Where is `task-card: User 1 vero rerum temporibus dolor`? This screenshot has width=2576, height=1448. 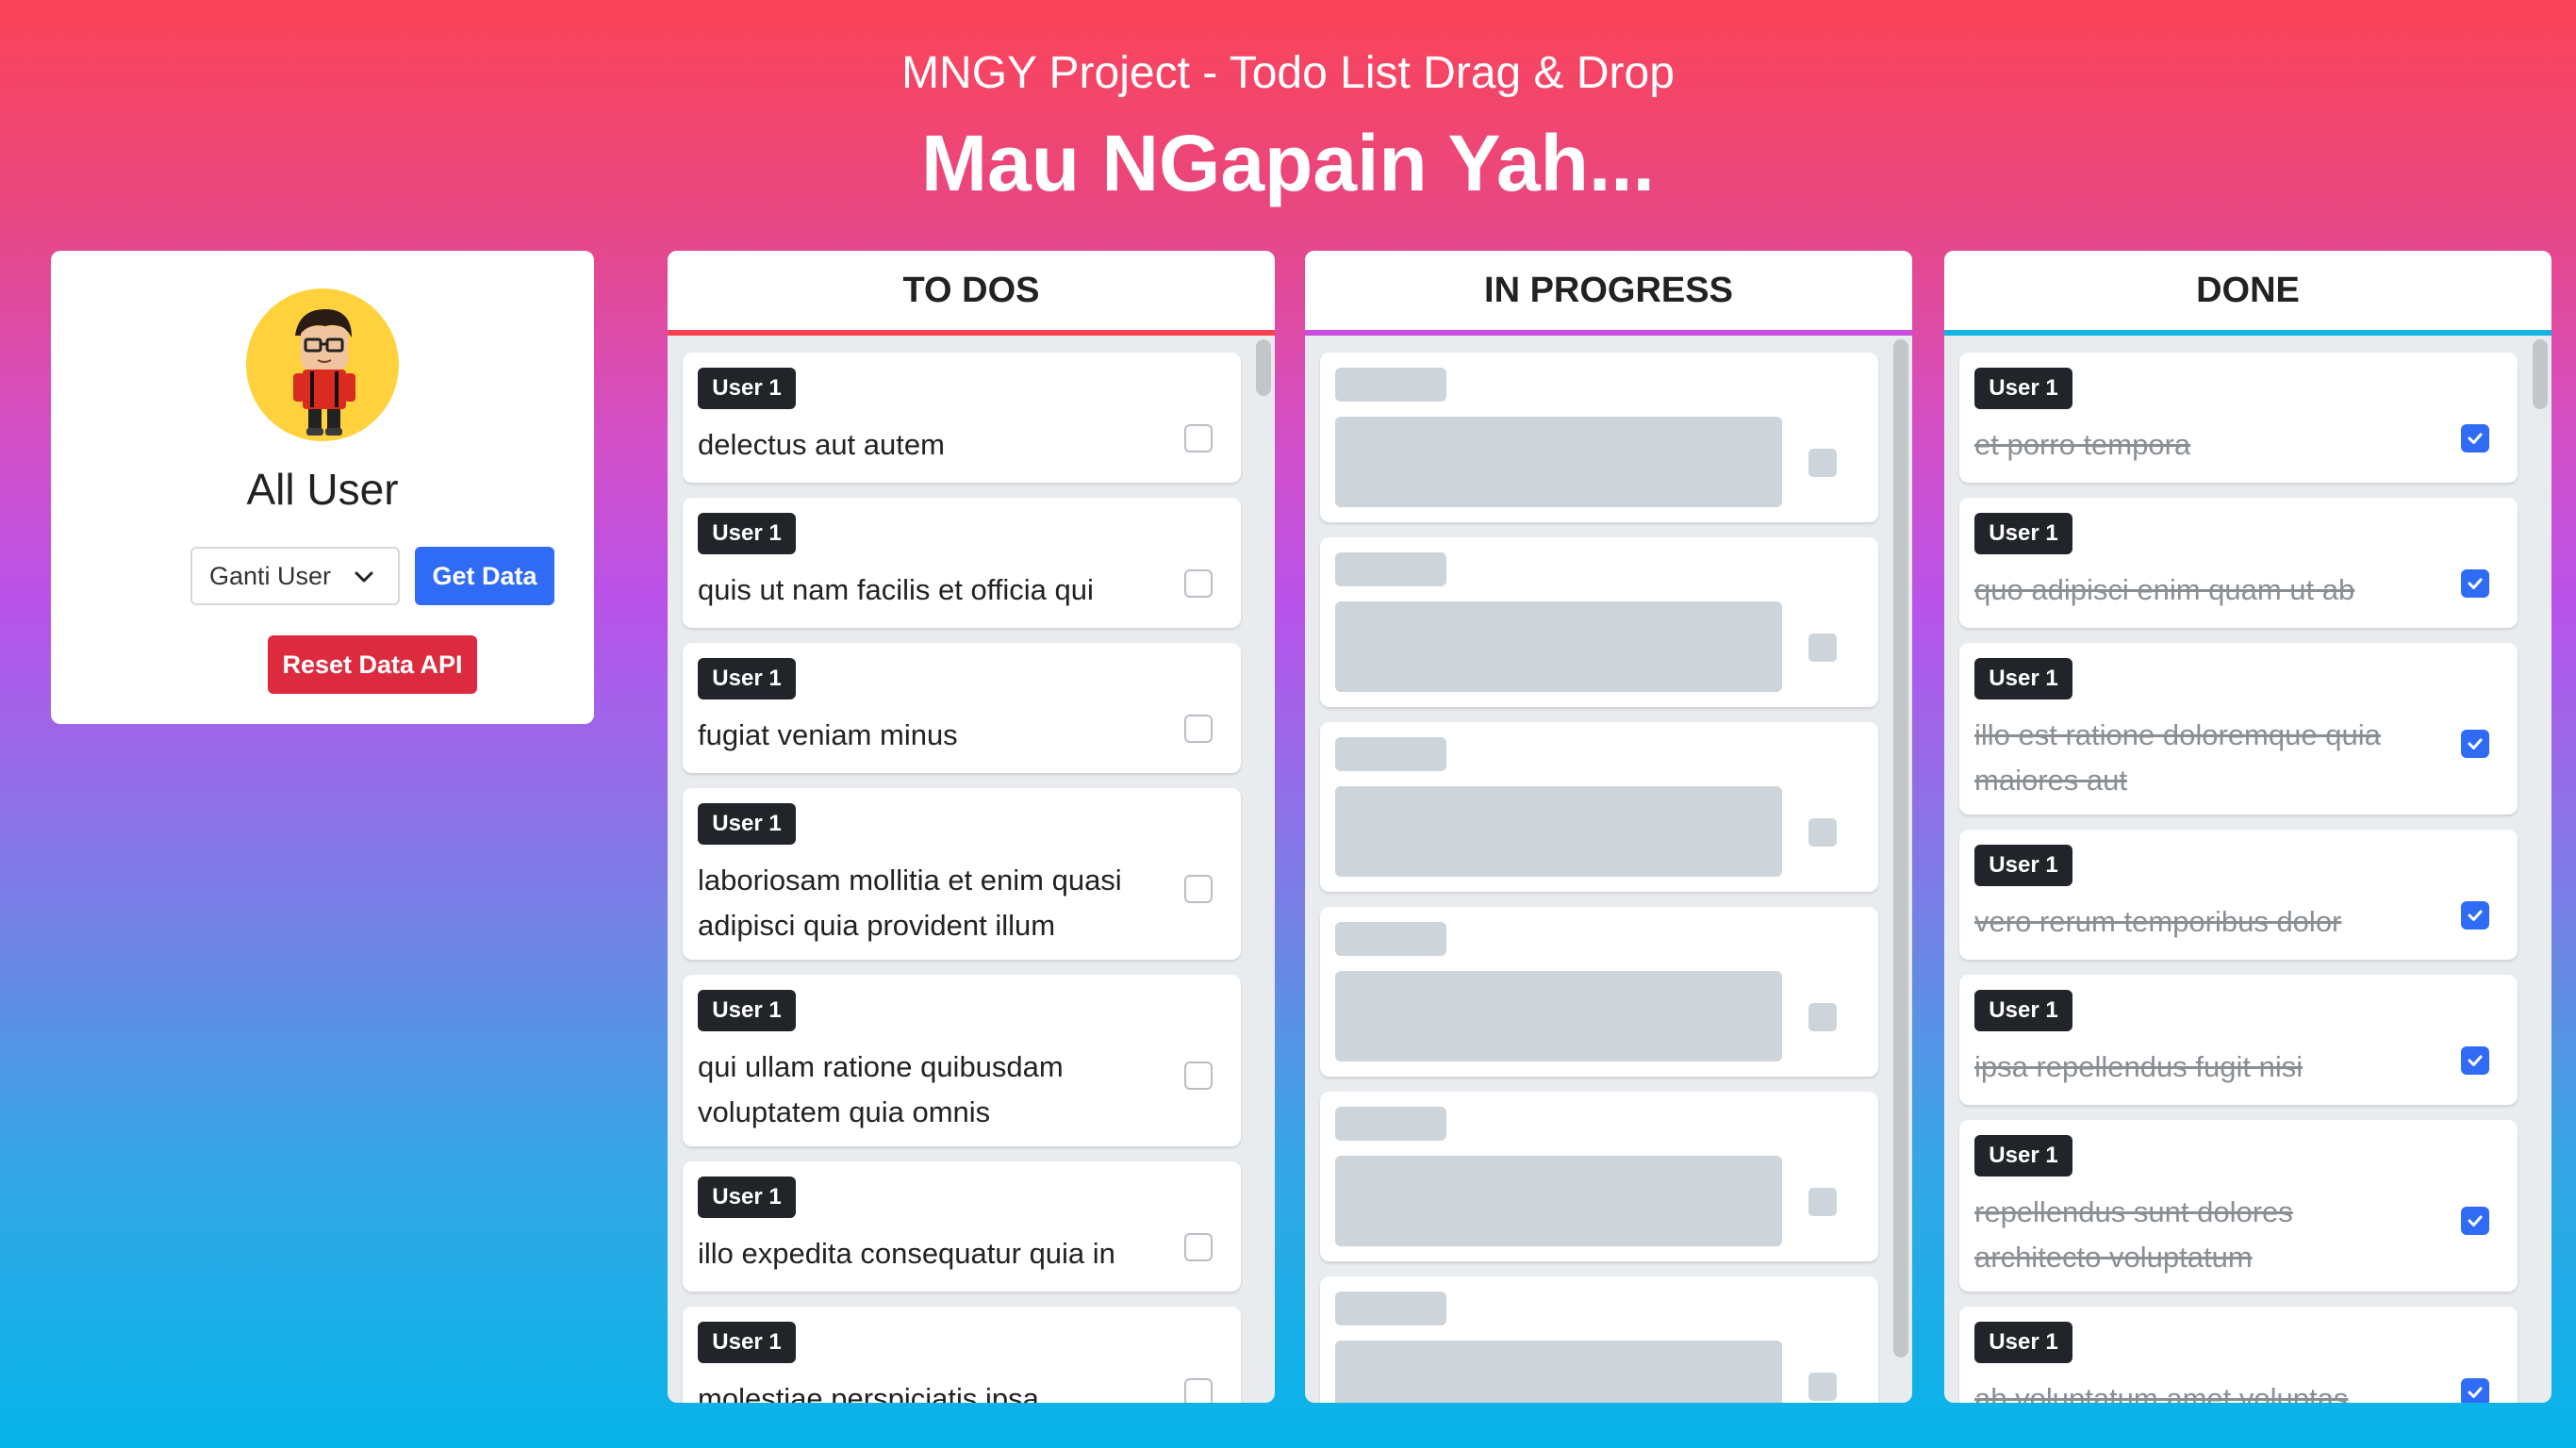
task-card: User 1 vero rerum temporibus dolor is located at coordinates (2238, 895).